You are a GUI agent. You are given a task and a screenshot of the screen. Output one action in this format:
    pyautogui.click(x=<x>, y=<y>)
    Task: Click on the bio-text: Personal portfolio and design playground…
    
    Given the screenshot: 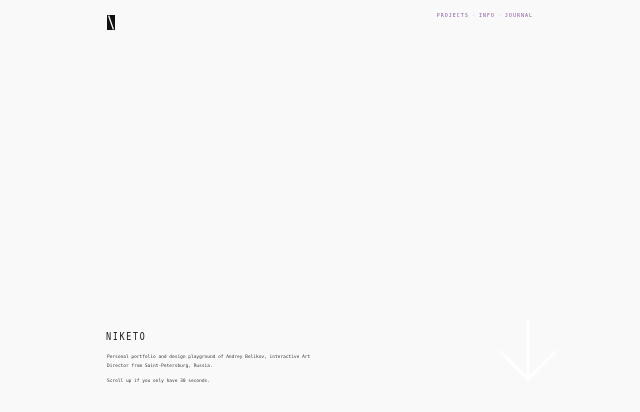 What is the action you would take?
    pyautogui.click(x=209, y=362)
    